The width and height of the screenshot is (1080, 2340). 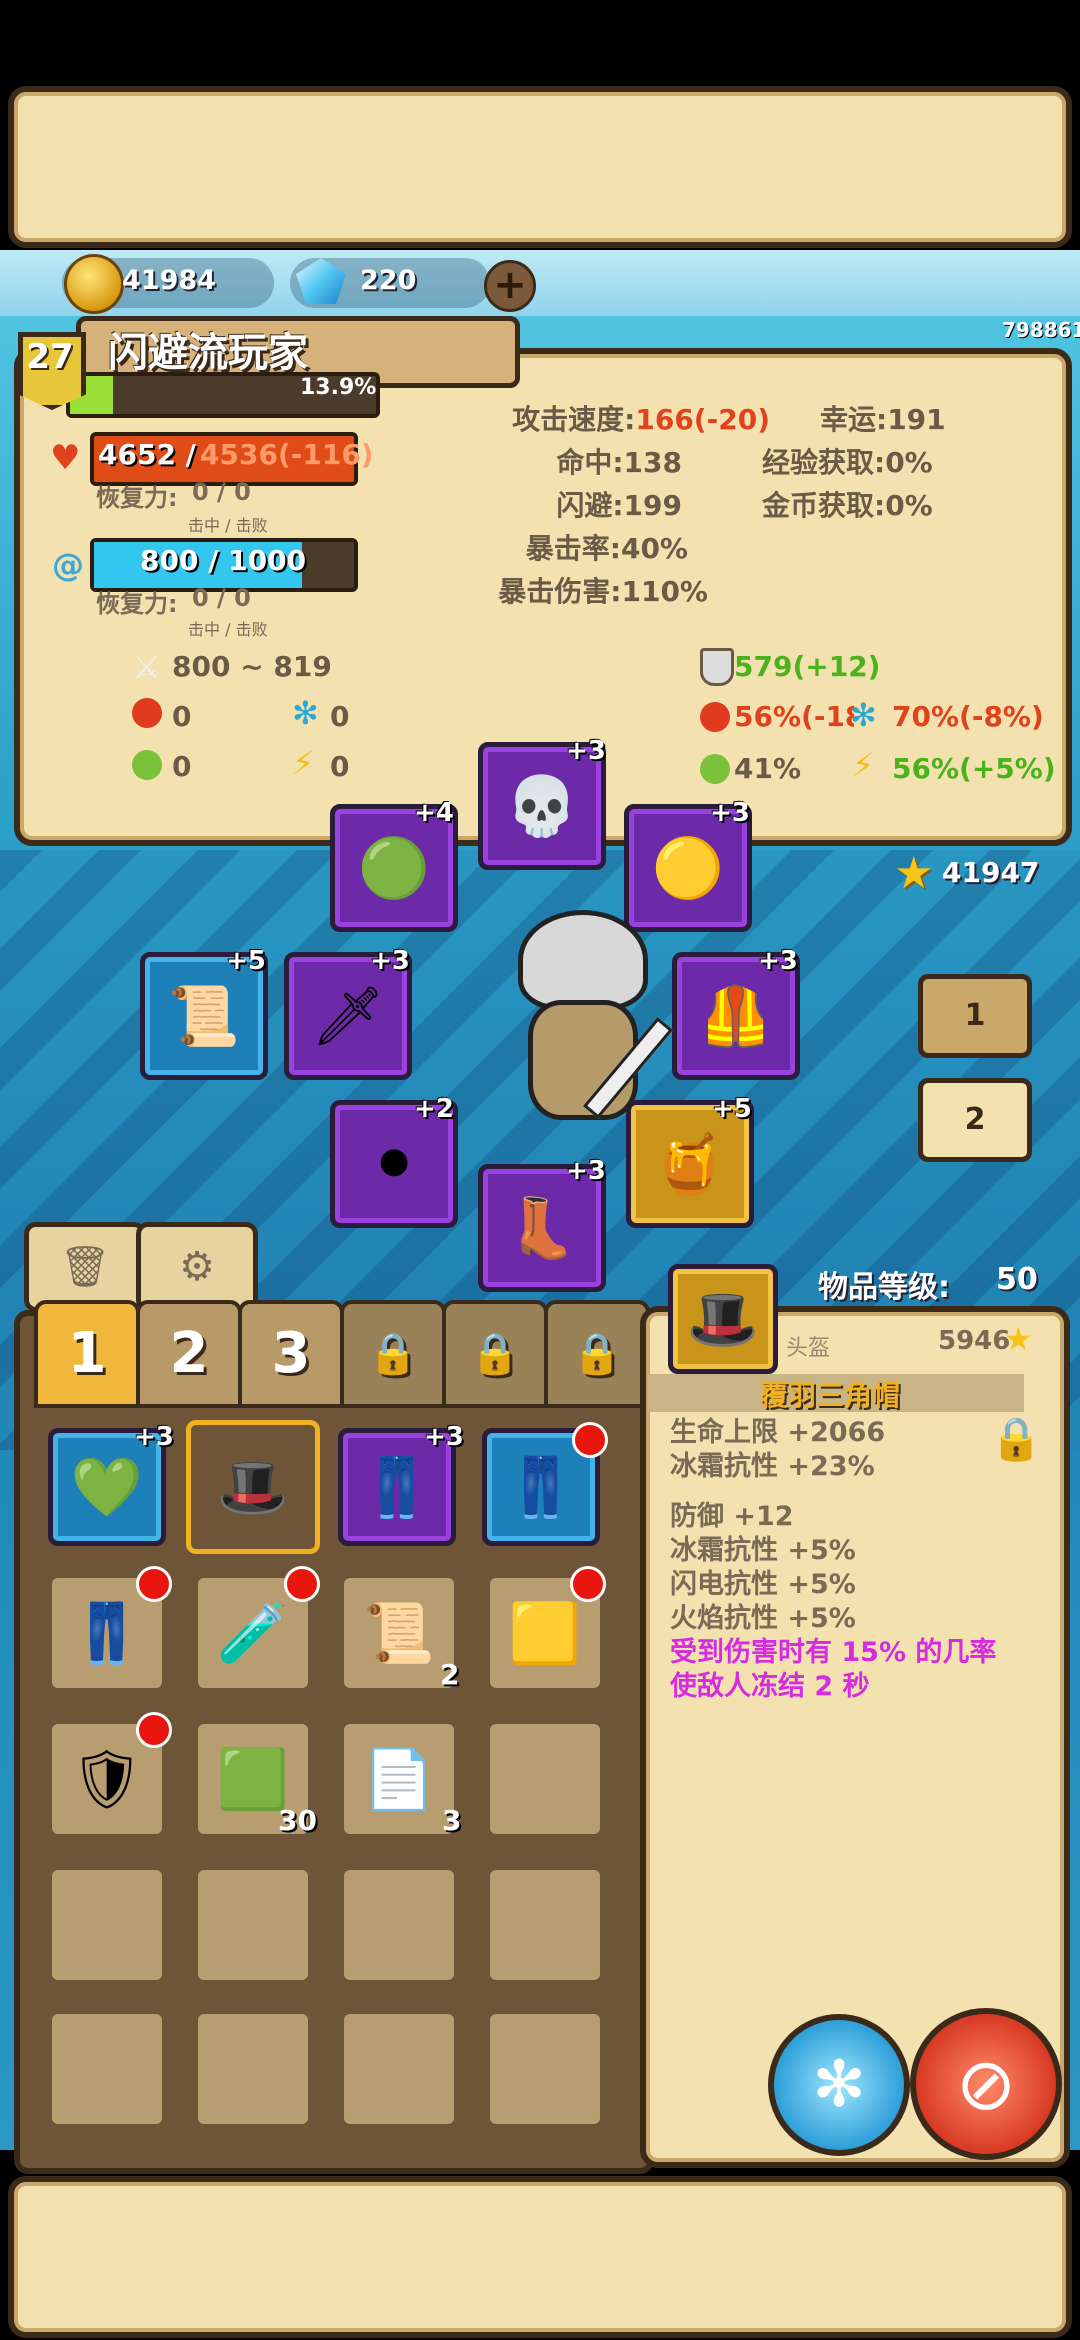 What do you see at coordinates (189, 1354) in the screenshot?
I see `inventory-tab-2: 2` at bounding box center [189, 1354].